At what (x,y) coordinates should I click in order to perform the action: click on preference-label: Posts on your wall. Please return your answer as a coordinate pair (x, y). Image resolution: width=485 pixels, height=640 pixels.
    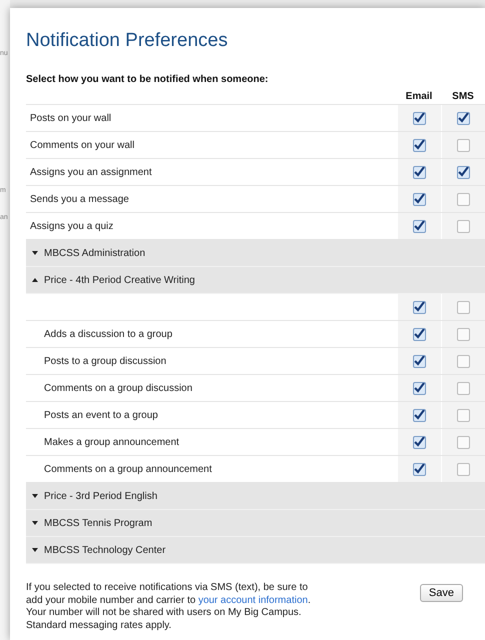
    Looking at the image, I should click on (70, 118).